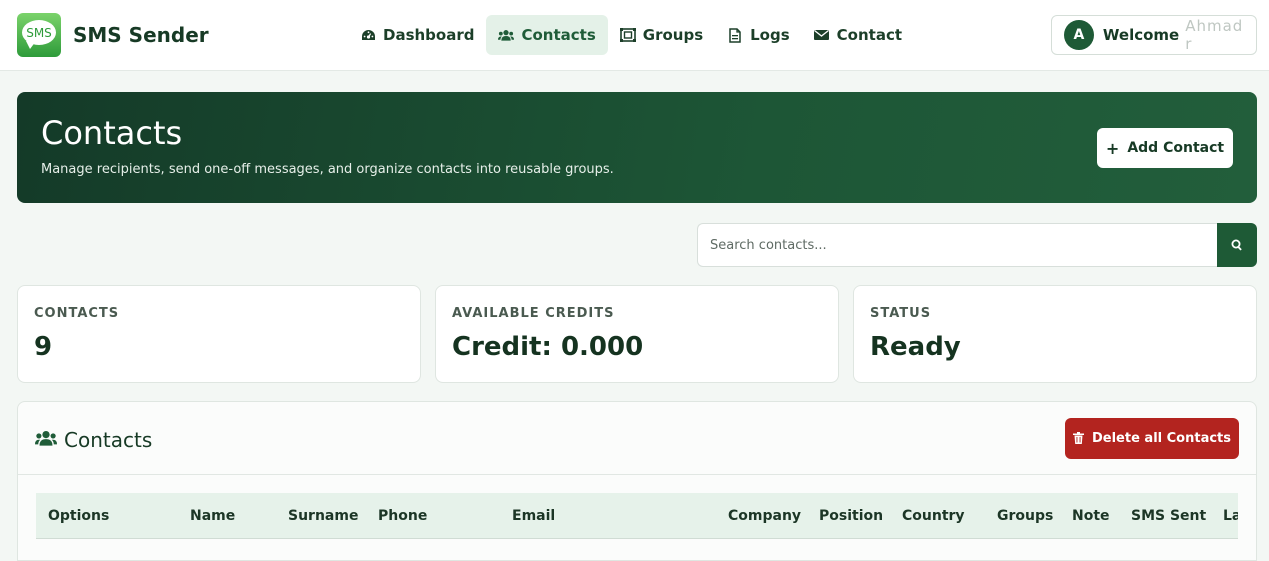 Image resolution: width=1269 pixels, height=561 pixels. I want to click on stat-value: Credit: 0.000, so click(548, 347).